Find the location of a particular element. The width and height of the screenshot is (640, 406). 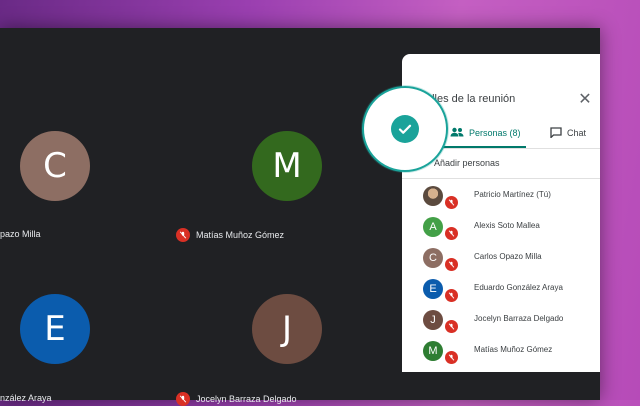

tile-name: nzález Araya is located at coordinates (26, 398).